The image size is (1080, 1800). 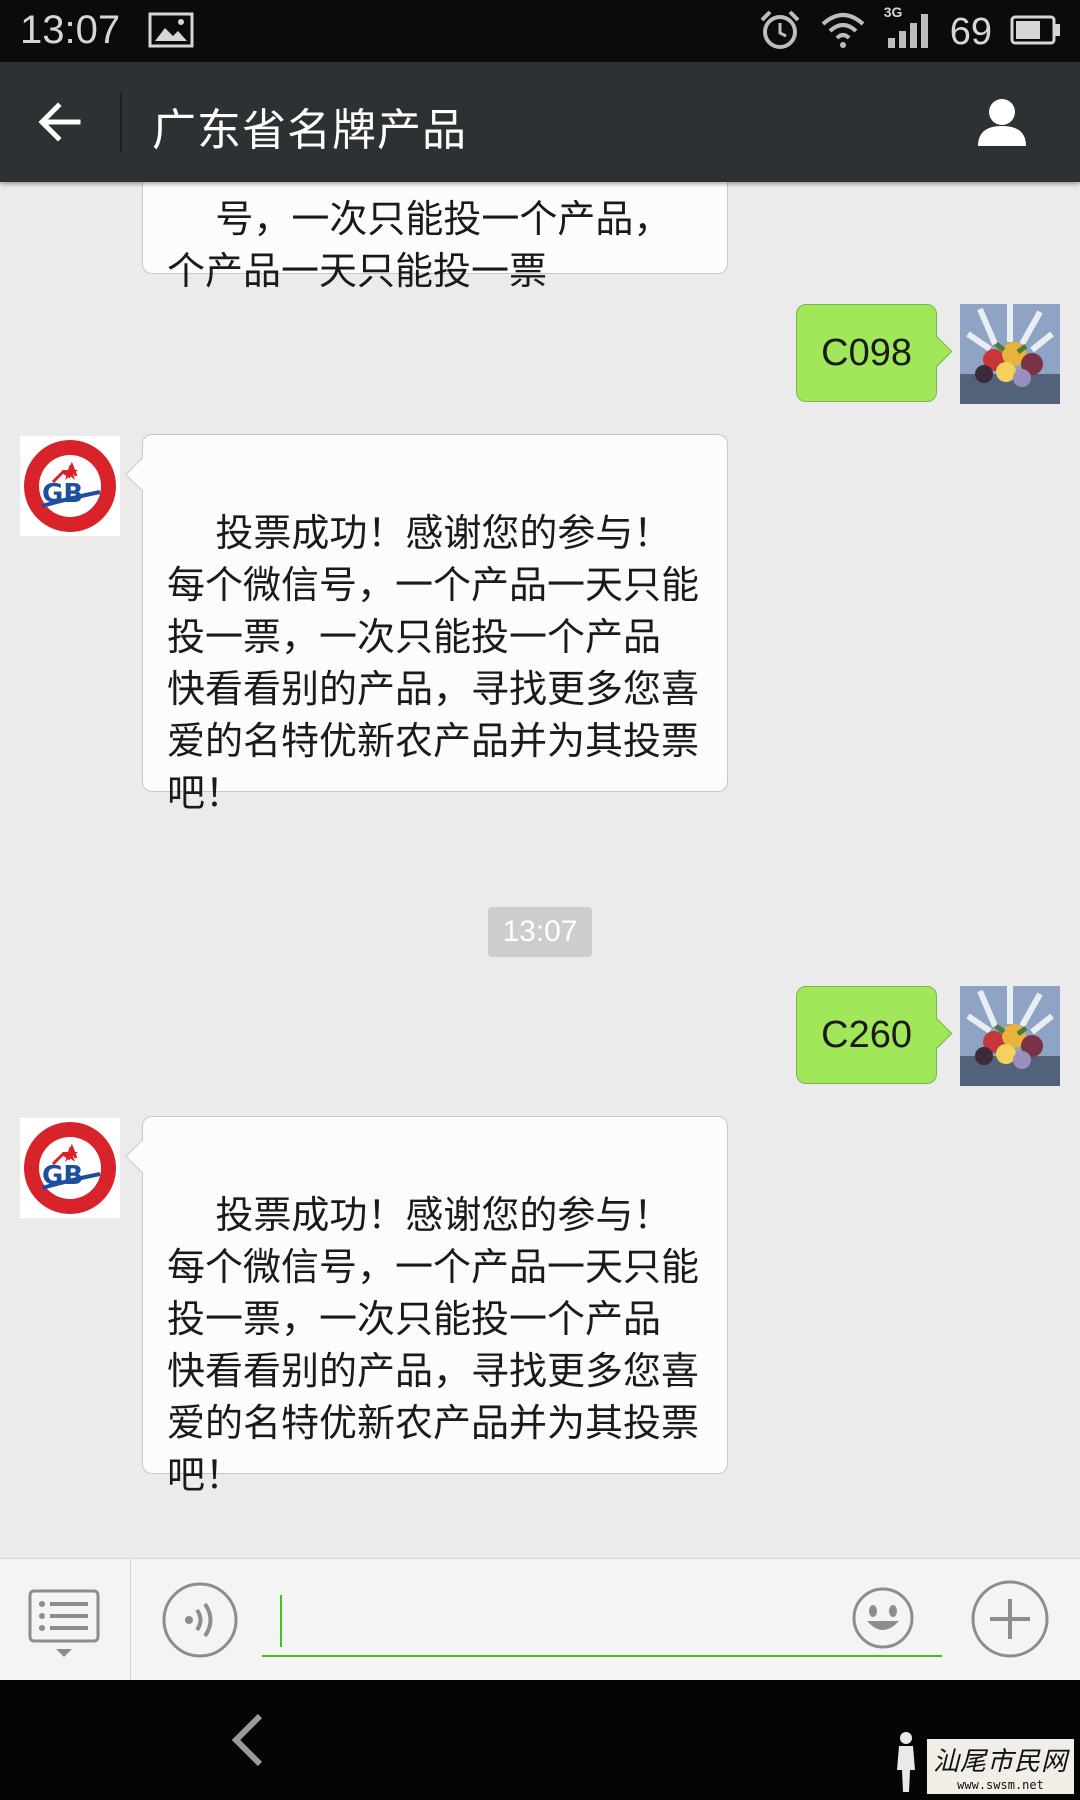 I want to click on wifi-icon, so click(x=843, y=32).